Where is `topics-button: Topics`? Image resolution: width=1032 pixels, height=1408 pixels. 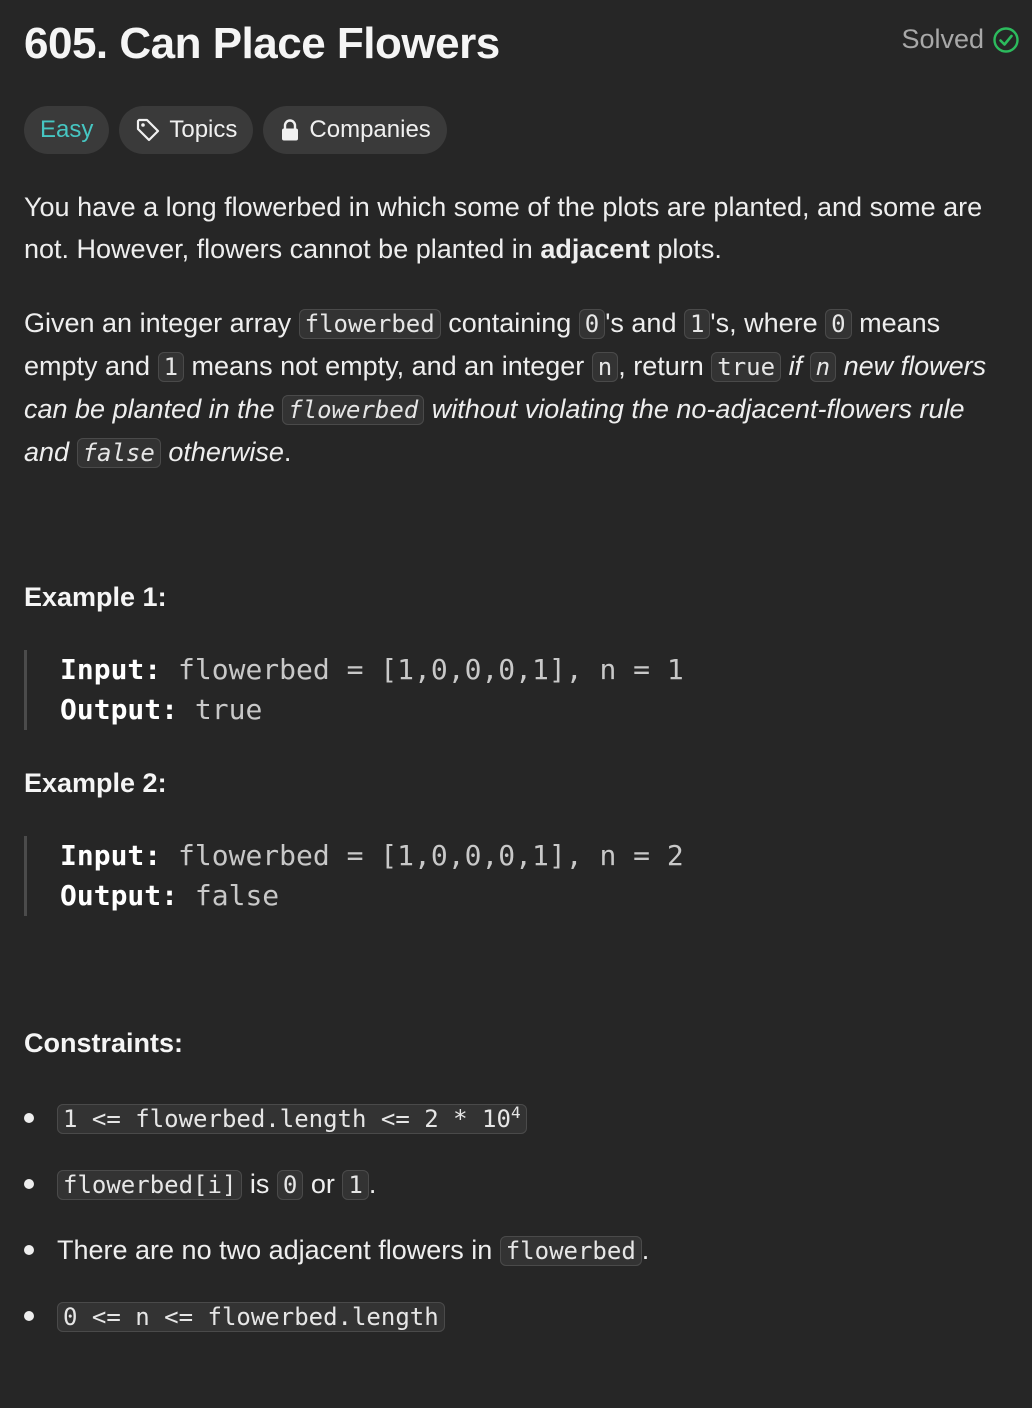
topics-button: Topics is located at coordinates (186, 130).